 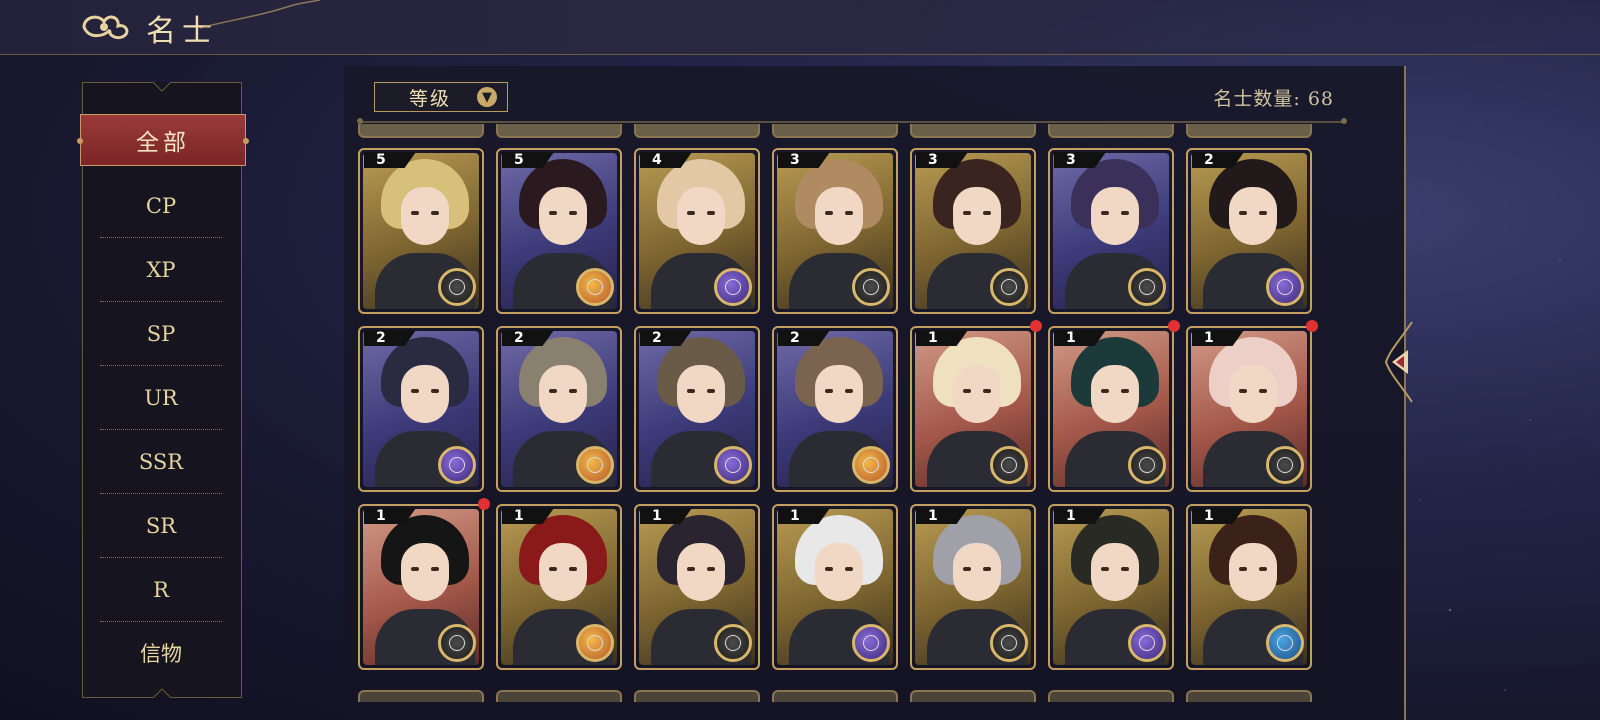 I want to click on filter-tab-label: SSR, so click(x=161, y=461).